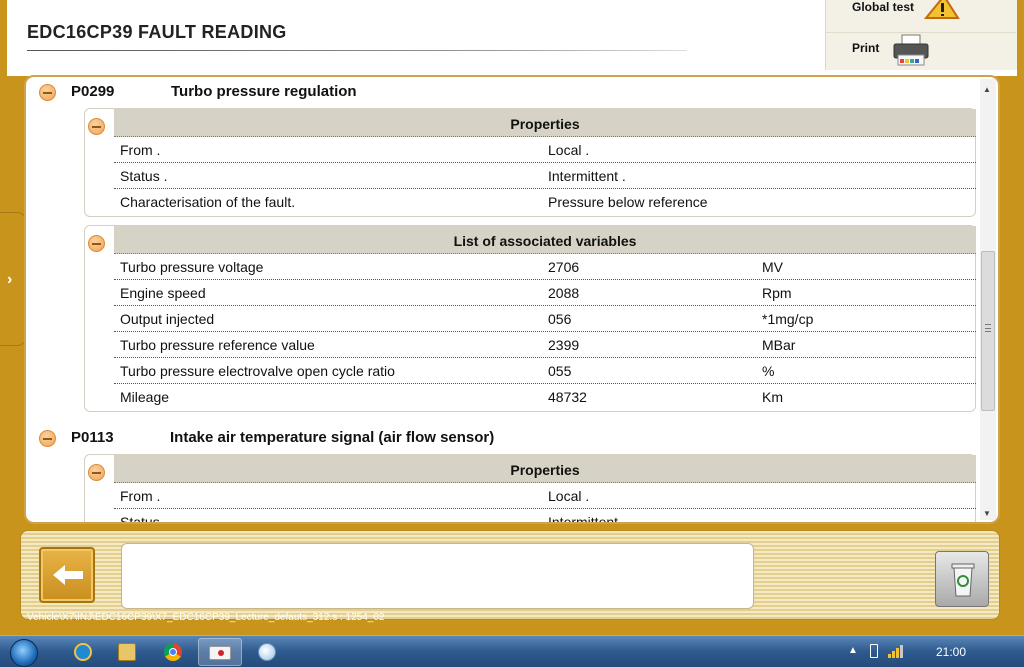 This screenshot has height=667, width=1024. I want to click on recycle-bin-icon, so click(963, 580).